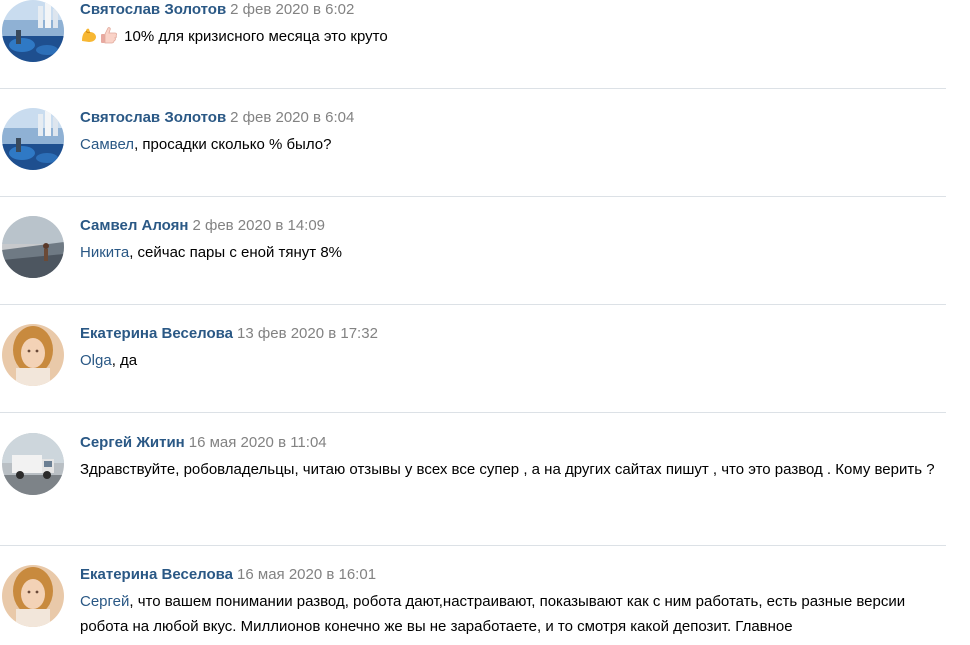 This screenshot has width=970, height=645. What do you see at coordinates (513, 38) in the screenshot?
I see `comment-text: 10% для кризисного месяца это круто` at bounding box center [513, 38].